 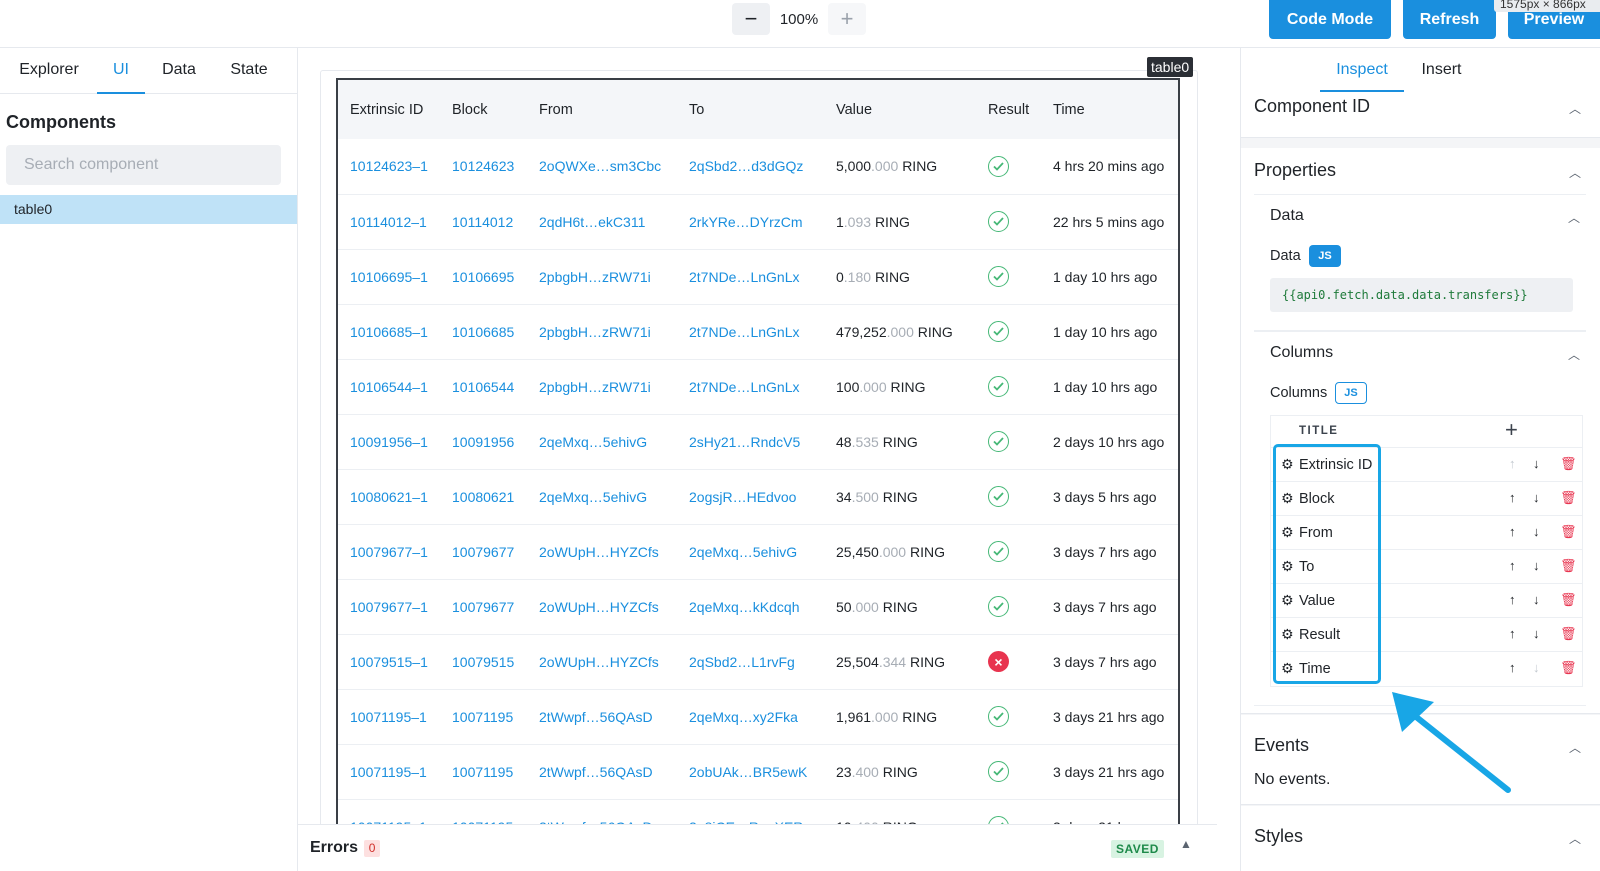 I want to click on code-mode-button: Code Mode, so click(x=1330, y=19).